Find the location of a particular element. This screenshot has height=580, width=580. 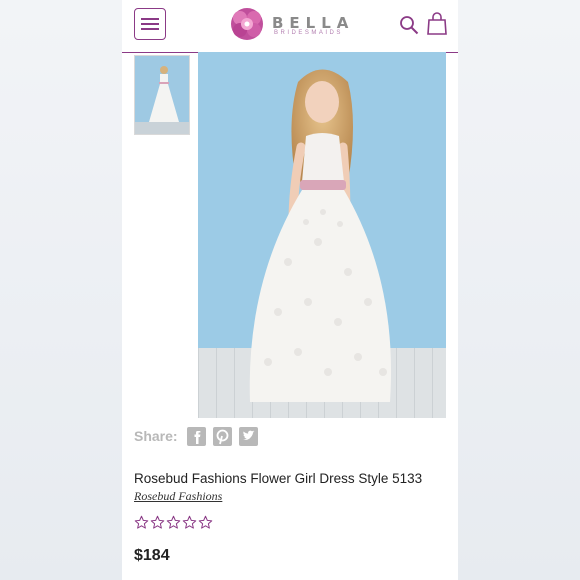

product-price: $184 is located at coordinates (152, 555).